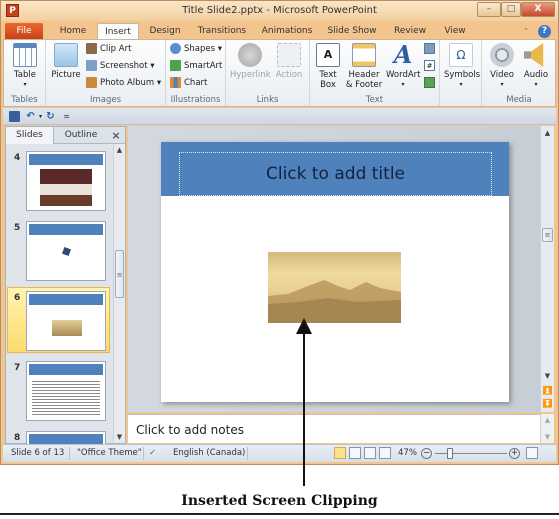  What do you see at coordinates (547, 269) in the screenshot?
I see `slide-scrollbar: ▲ ≡ ▼ ⏫ ⏬` at bounding box center [547, 269].